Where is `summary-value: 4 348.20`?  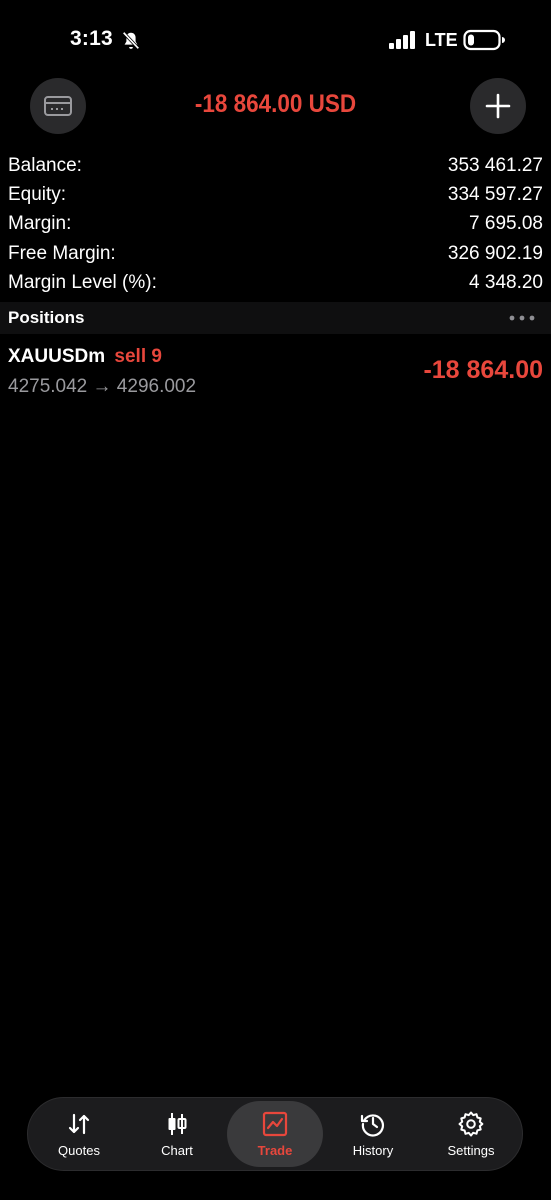
summary-value: 4 348.20 is located at coordinates (506, 283).